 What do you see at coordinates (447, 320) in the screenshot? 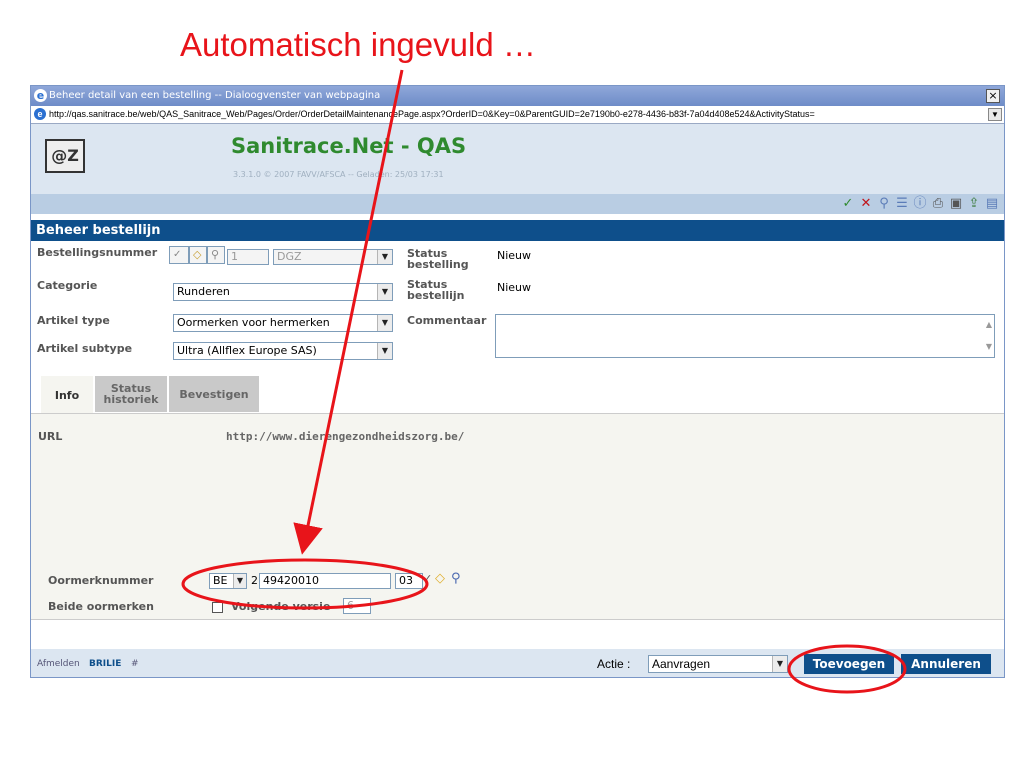
I see `commentaar-label: Commentaar` at bounding box center [447, 320].